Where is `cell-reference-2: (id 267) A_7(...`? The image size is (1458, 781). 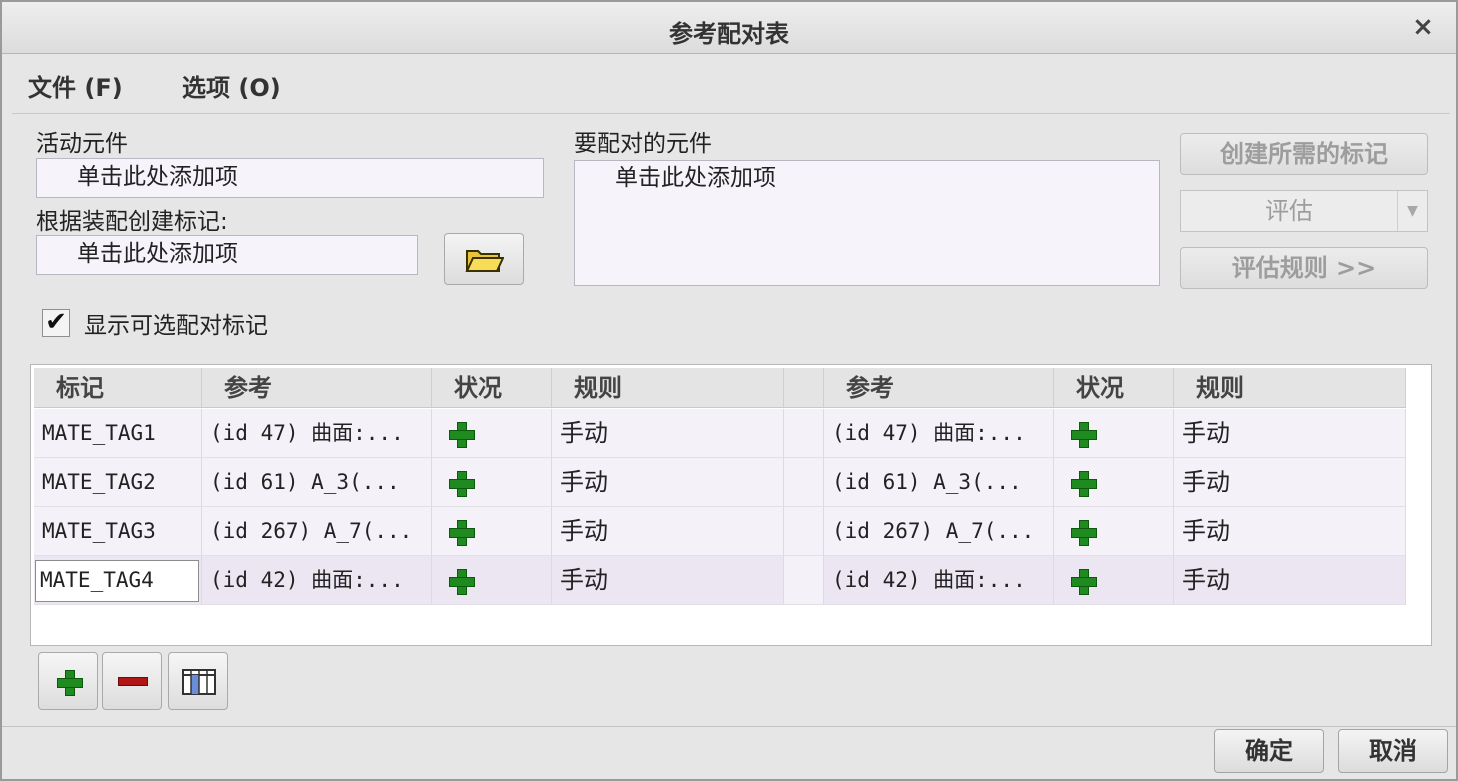
cell-reference-2: (id 267) A_7(... is located at coordinates (939, 531).